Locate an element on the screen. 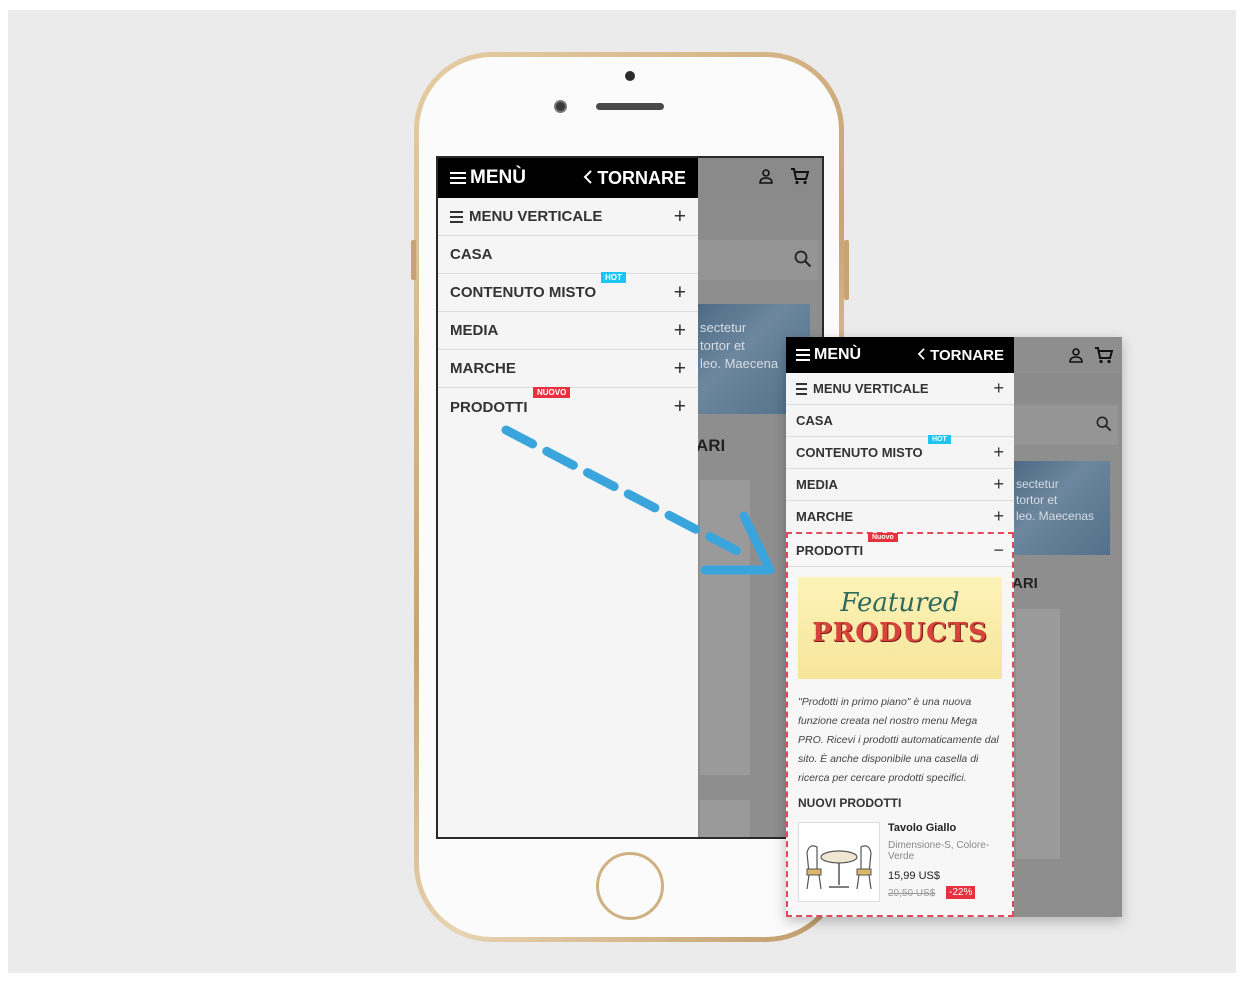 This screenshot has height=983, width=1244. hero-text-line: tortor et is located at coordinates (1037, 500).